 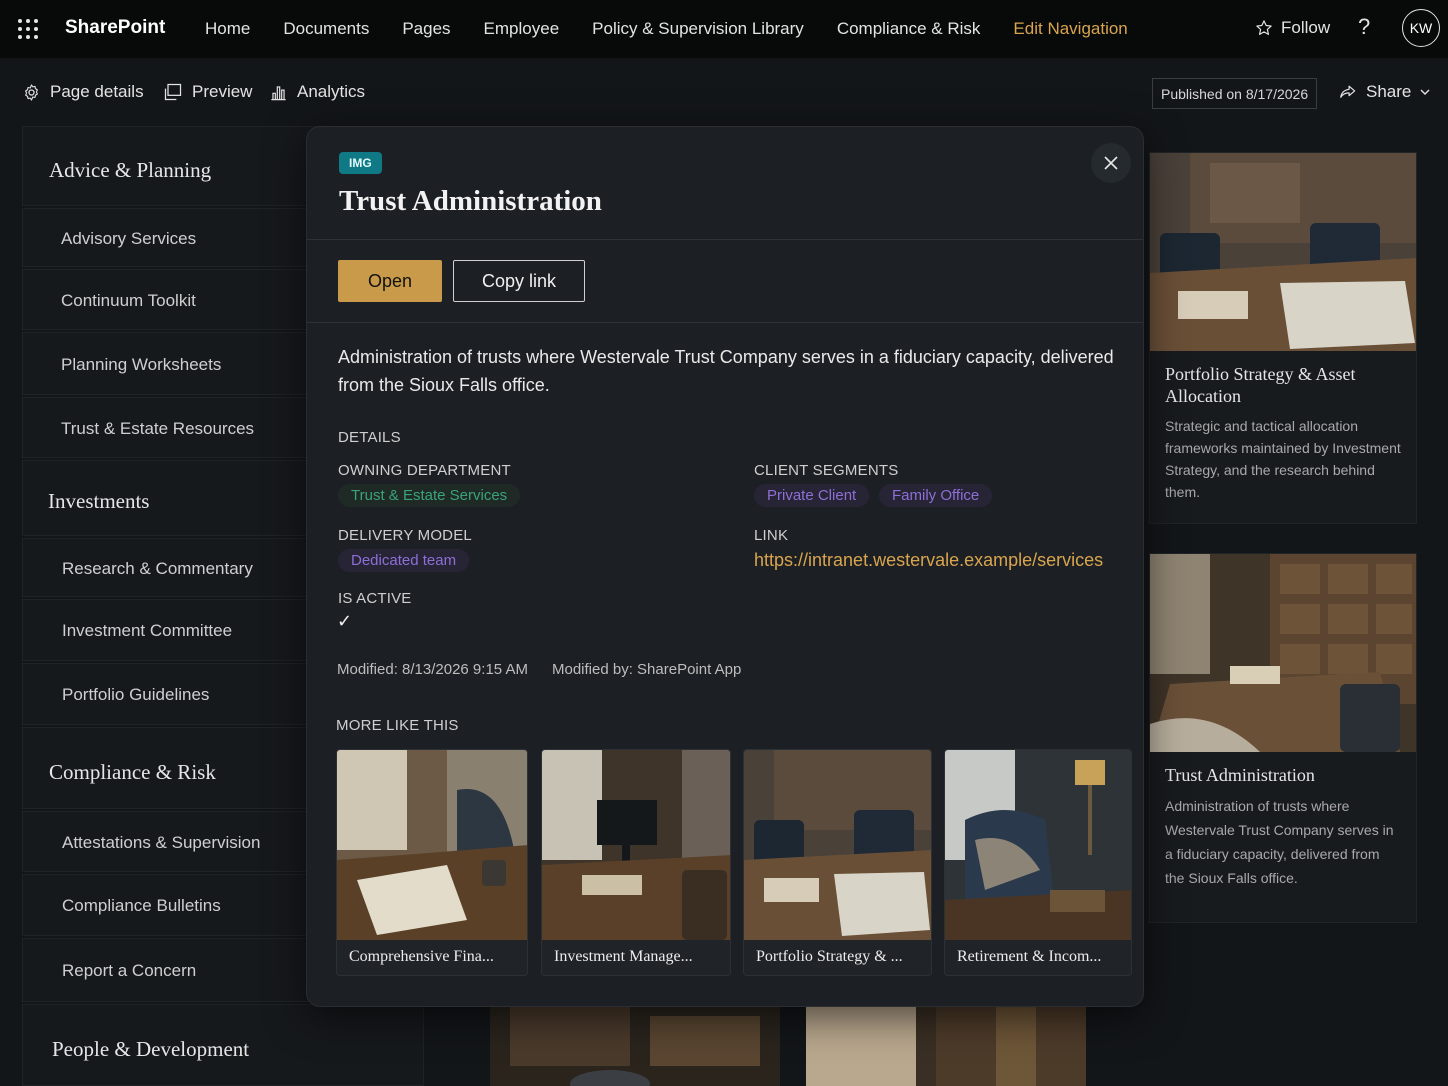 What do you see at coordinates (129, 238) in the screenshot?
I see `nav-item-label: Advisory Services` at bounding box center [129, 238].